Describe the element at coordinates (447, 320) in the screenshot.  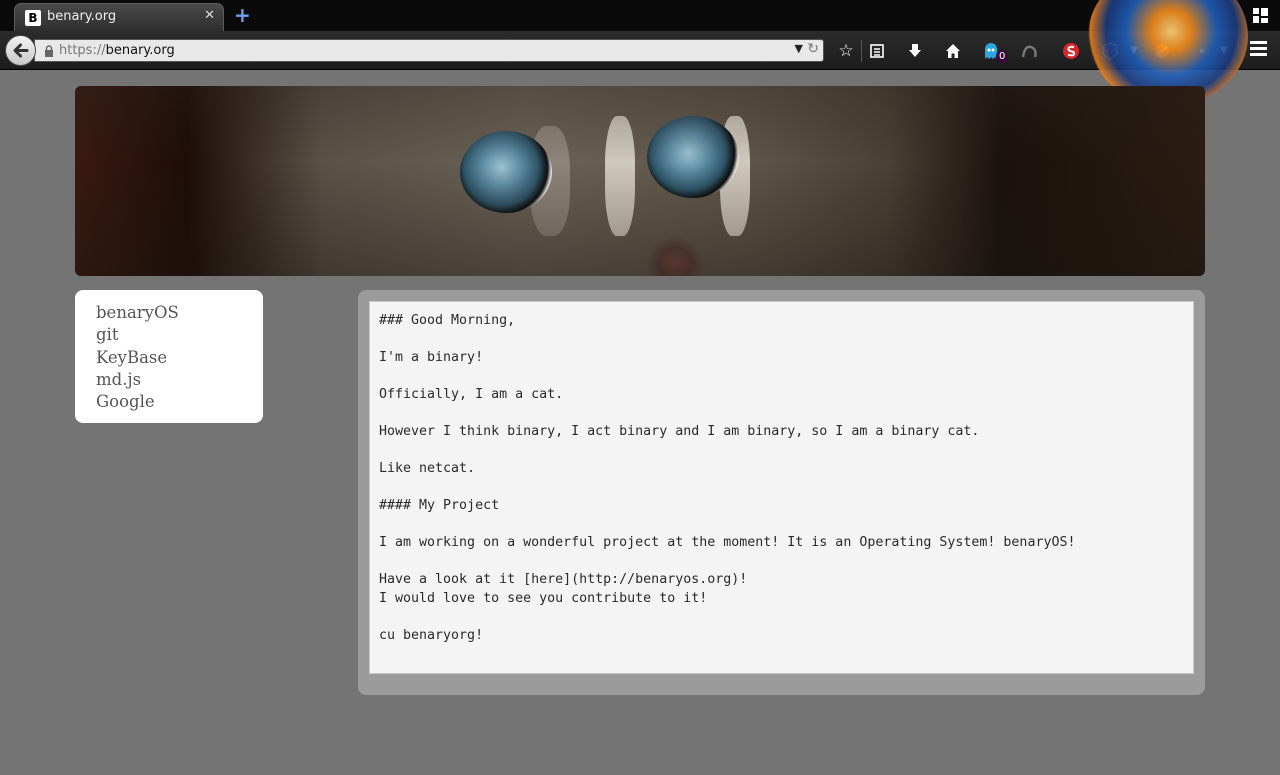
I see `text-line: ### Good Morning,` at that location.